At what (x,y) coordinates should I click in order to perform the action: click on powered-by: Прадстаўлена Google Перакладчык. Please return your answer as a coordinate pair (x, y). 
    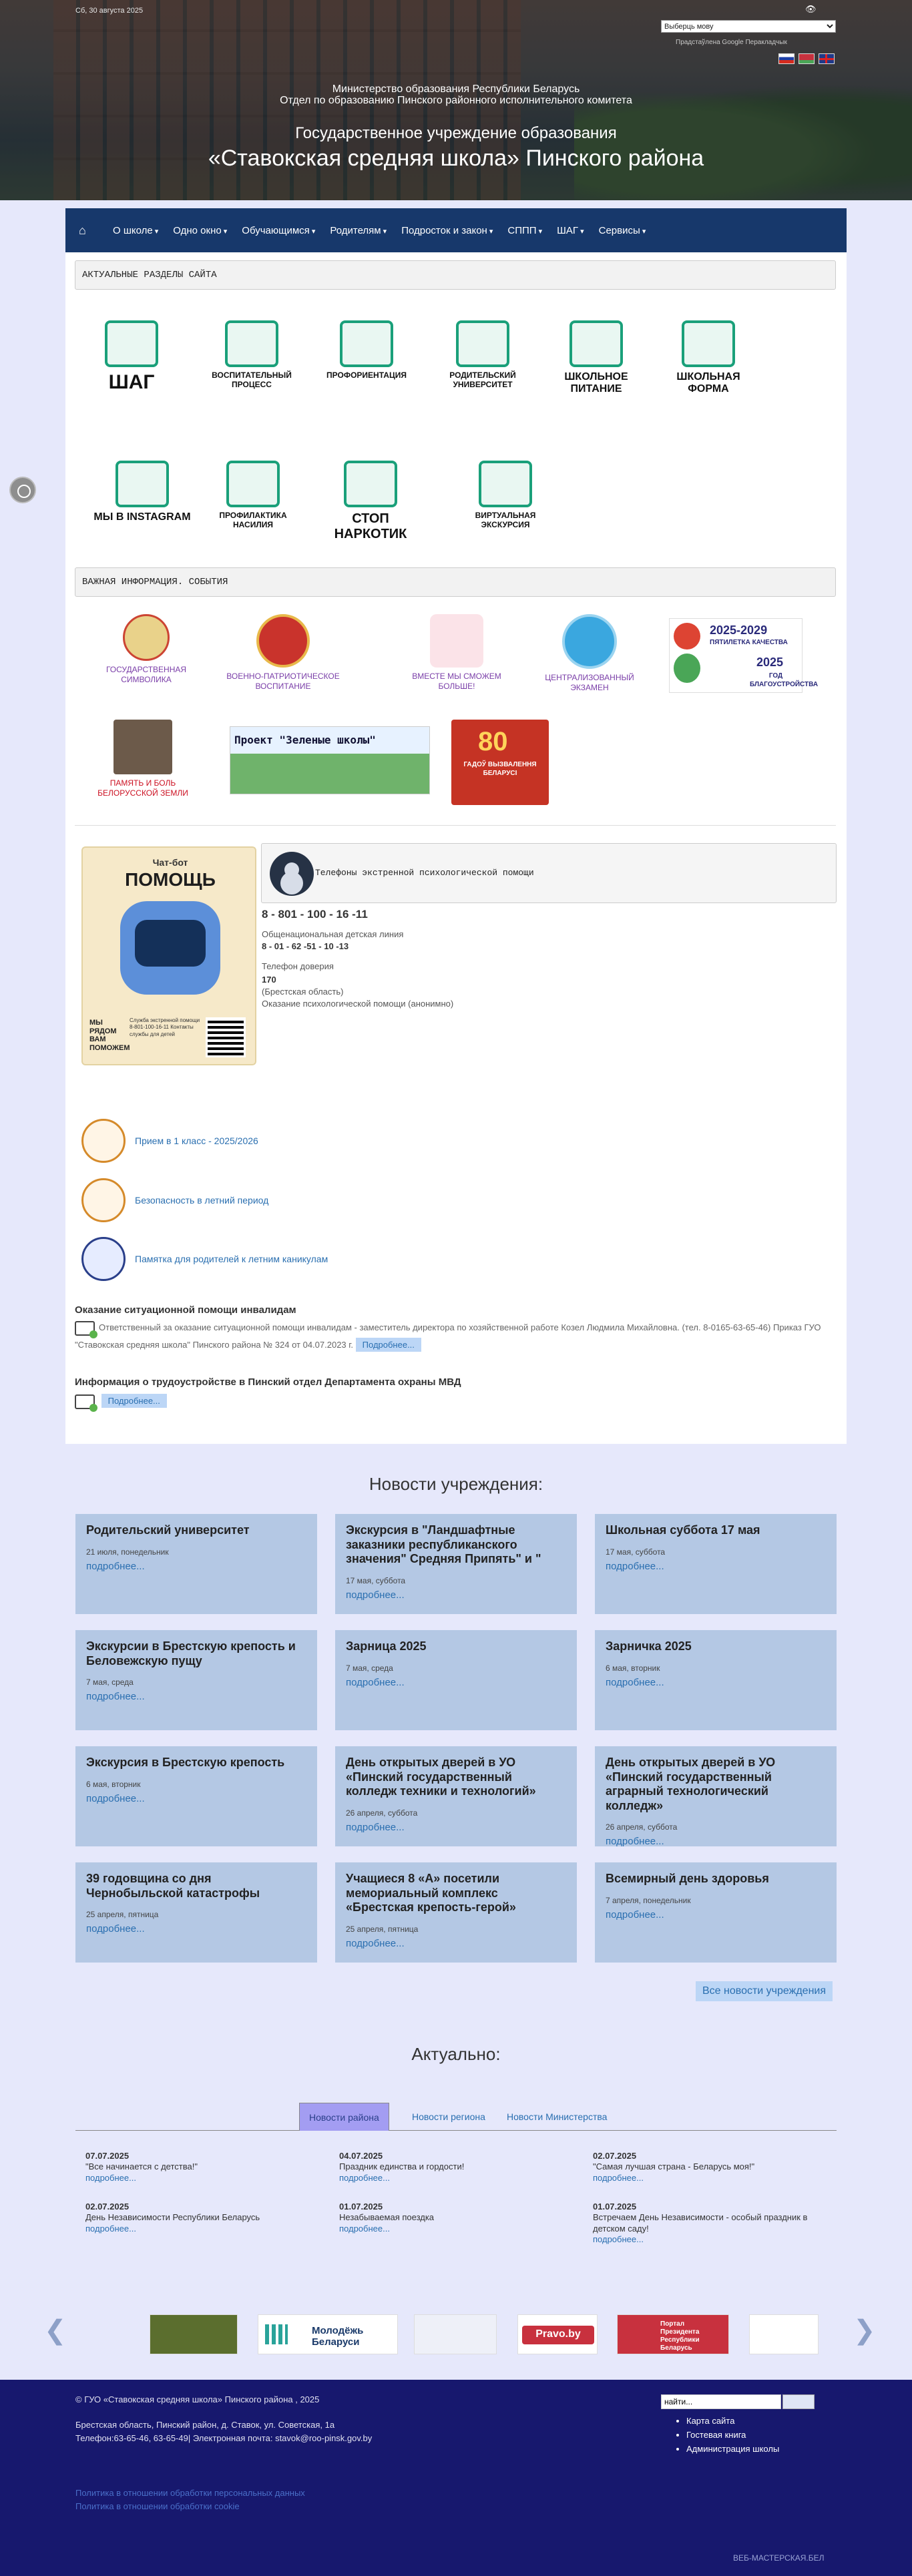
    Looking at the image, I should click on (731, 42).